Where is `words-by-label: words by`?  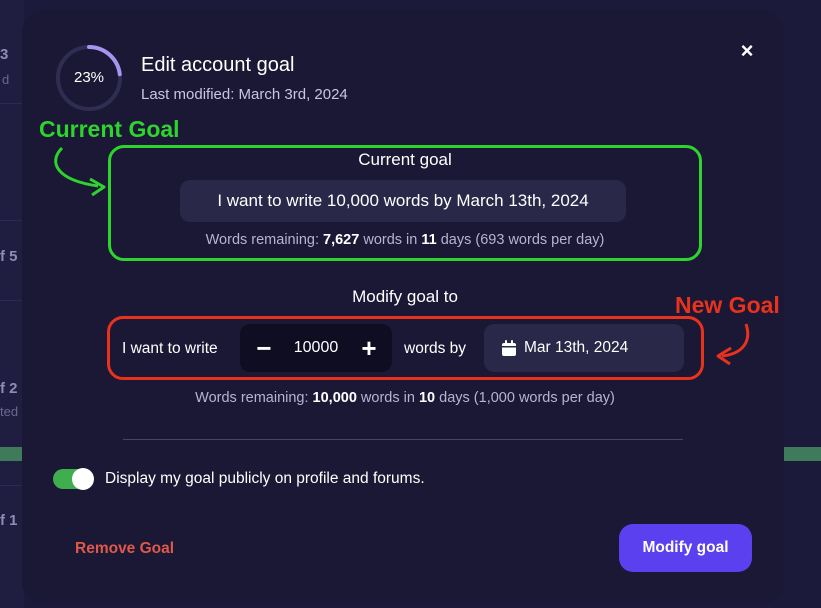 words-by-label: words by is located at coordinates (435, 348).